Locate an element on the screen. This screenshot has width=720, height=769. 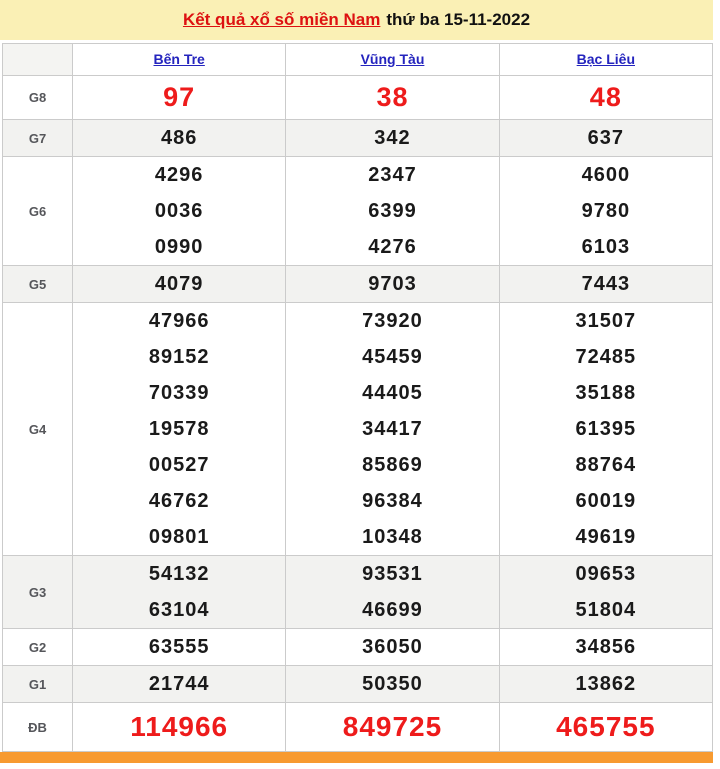
header-corner-cell is located at coordinates (37, 59).